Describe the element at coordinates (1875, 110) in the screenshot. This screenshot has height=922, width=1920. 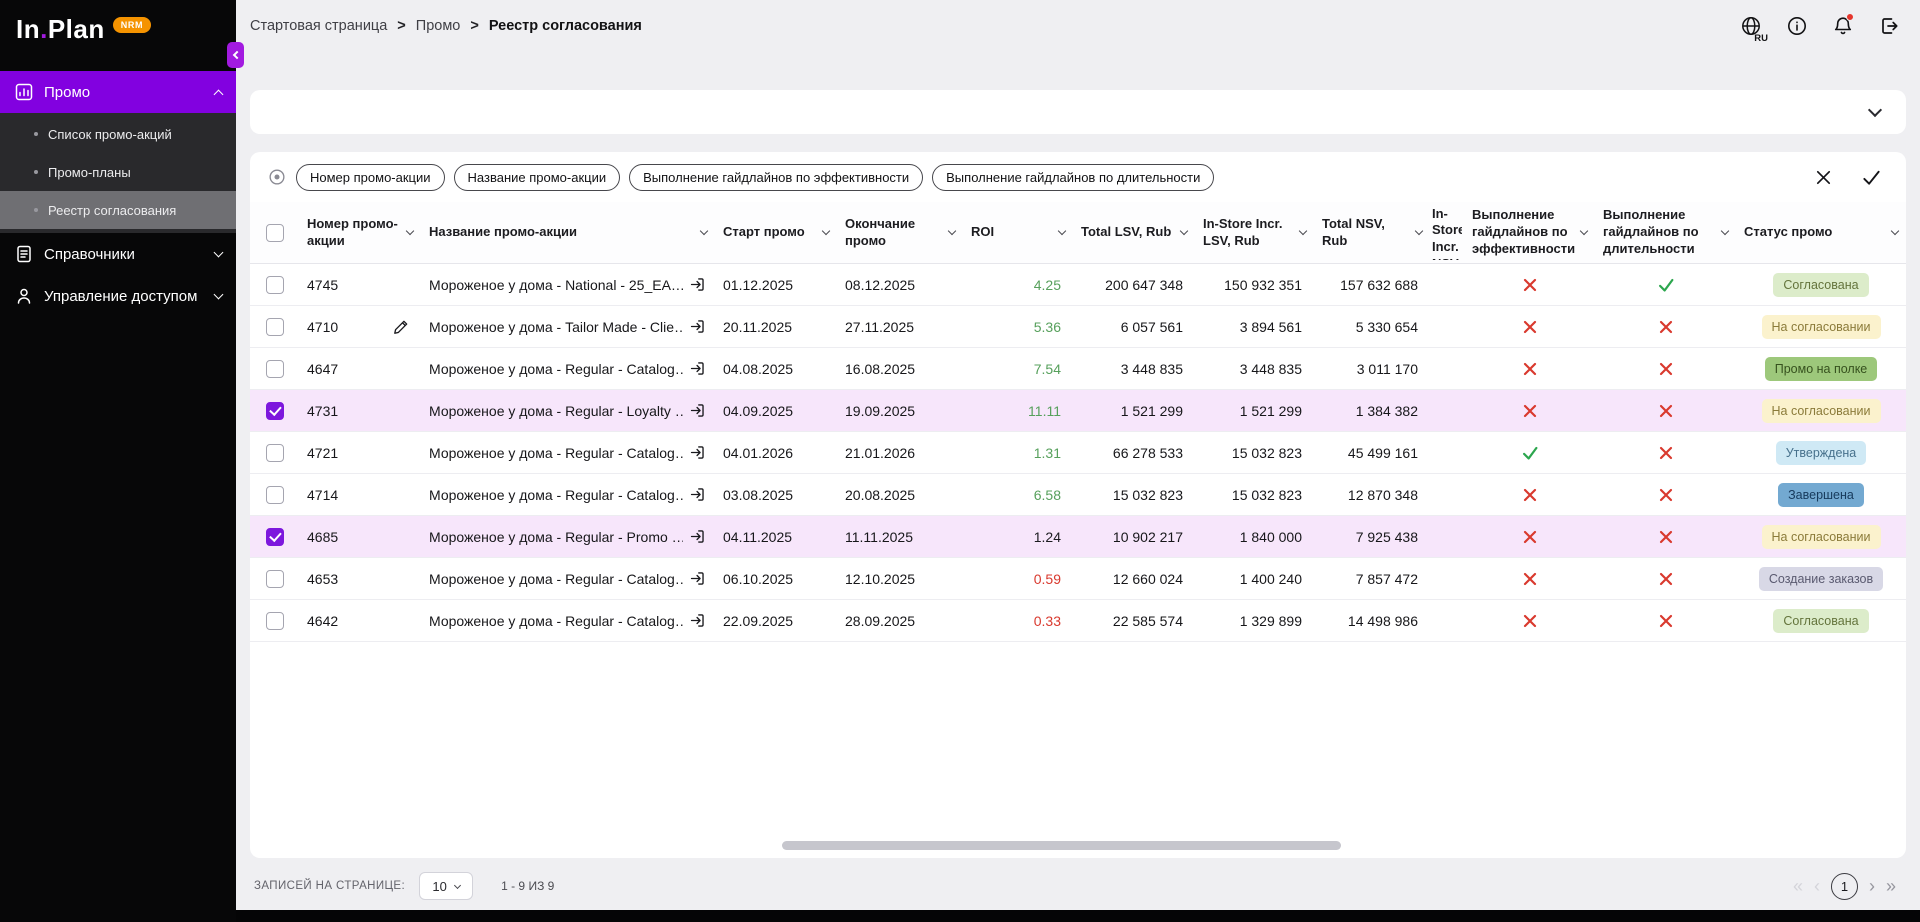
I see `panel-expand-chevron-icon` at that location.